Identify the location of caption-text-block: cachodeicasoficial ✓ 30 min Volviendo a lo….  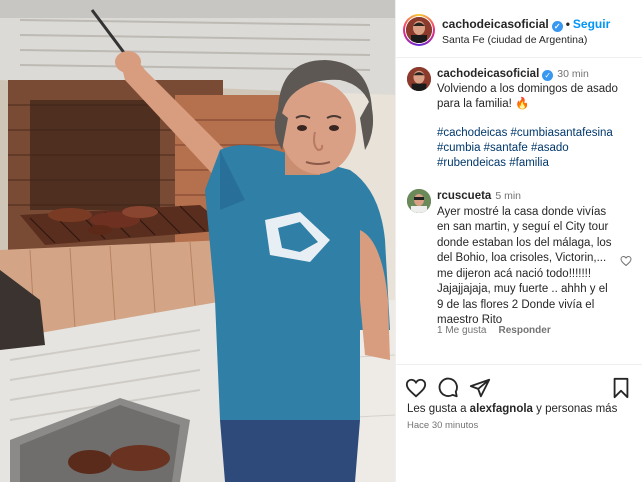
(534, 119).